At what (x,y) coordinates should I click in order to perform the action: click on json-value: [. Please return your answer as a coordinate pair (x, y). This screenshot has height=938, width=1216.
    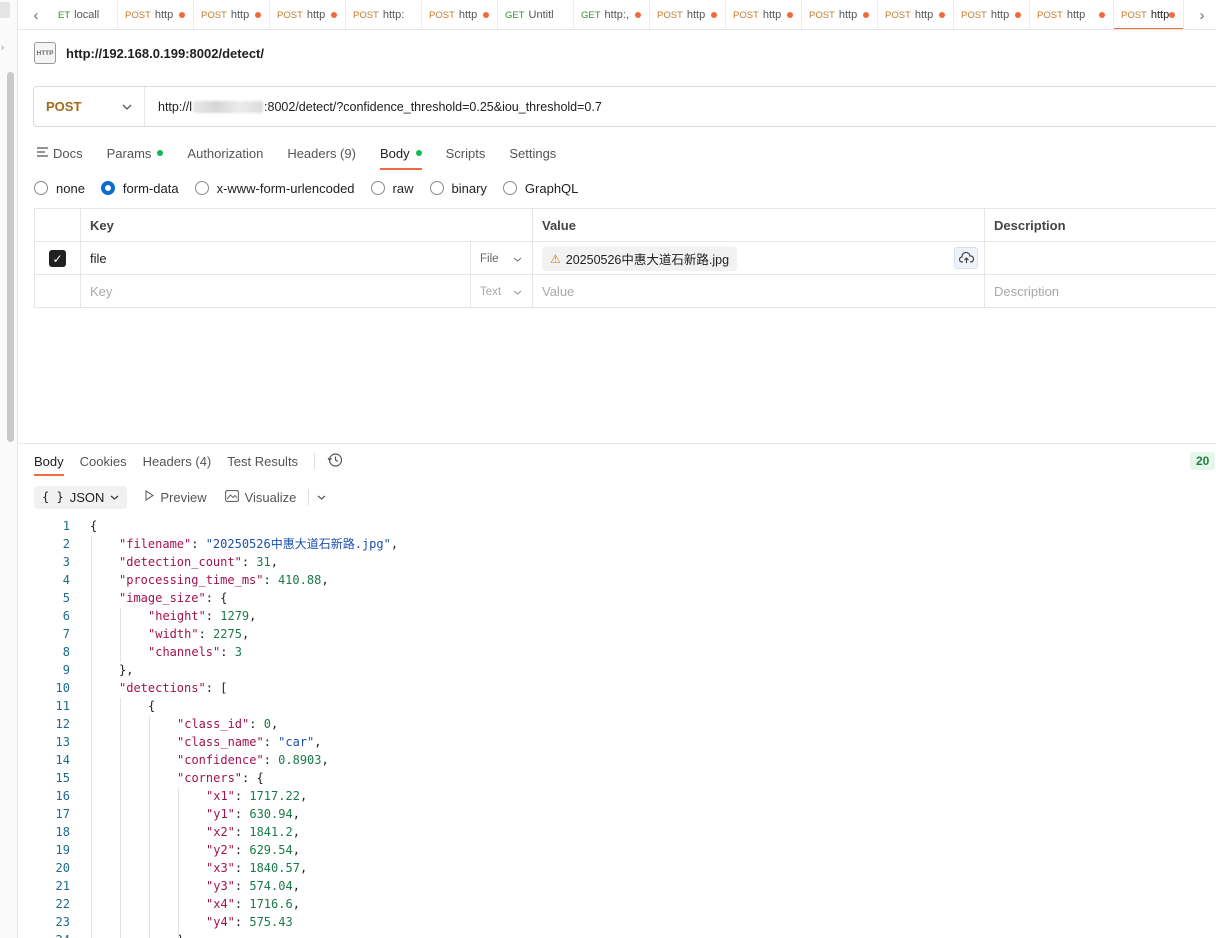
    Looking at the image, I should click on (224, 688).